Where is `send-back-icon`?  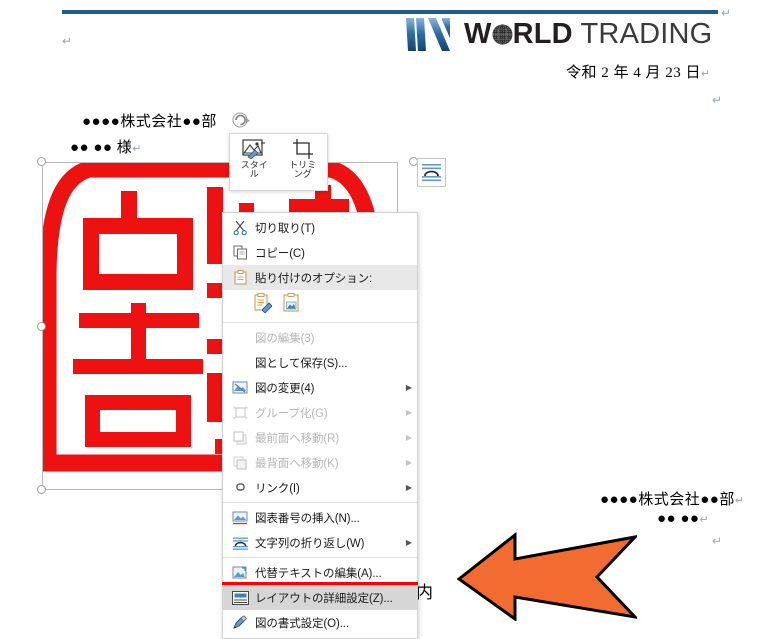
send-back-icon is located at coordinates (240, 463).